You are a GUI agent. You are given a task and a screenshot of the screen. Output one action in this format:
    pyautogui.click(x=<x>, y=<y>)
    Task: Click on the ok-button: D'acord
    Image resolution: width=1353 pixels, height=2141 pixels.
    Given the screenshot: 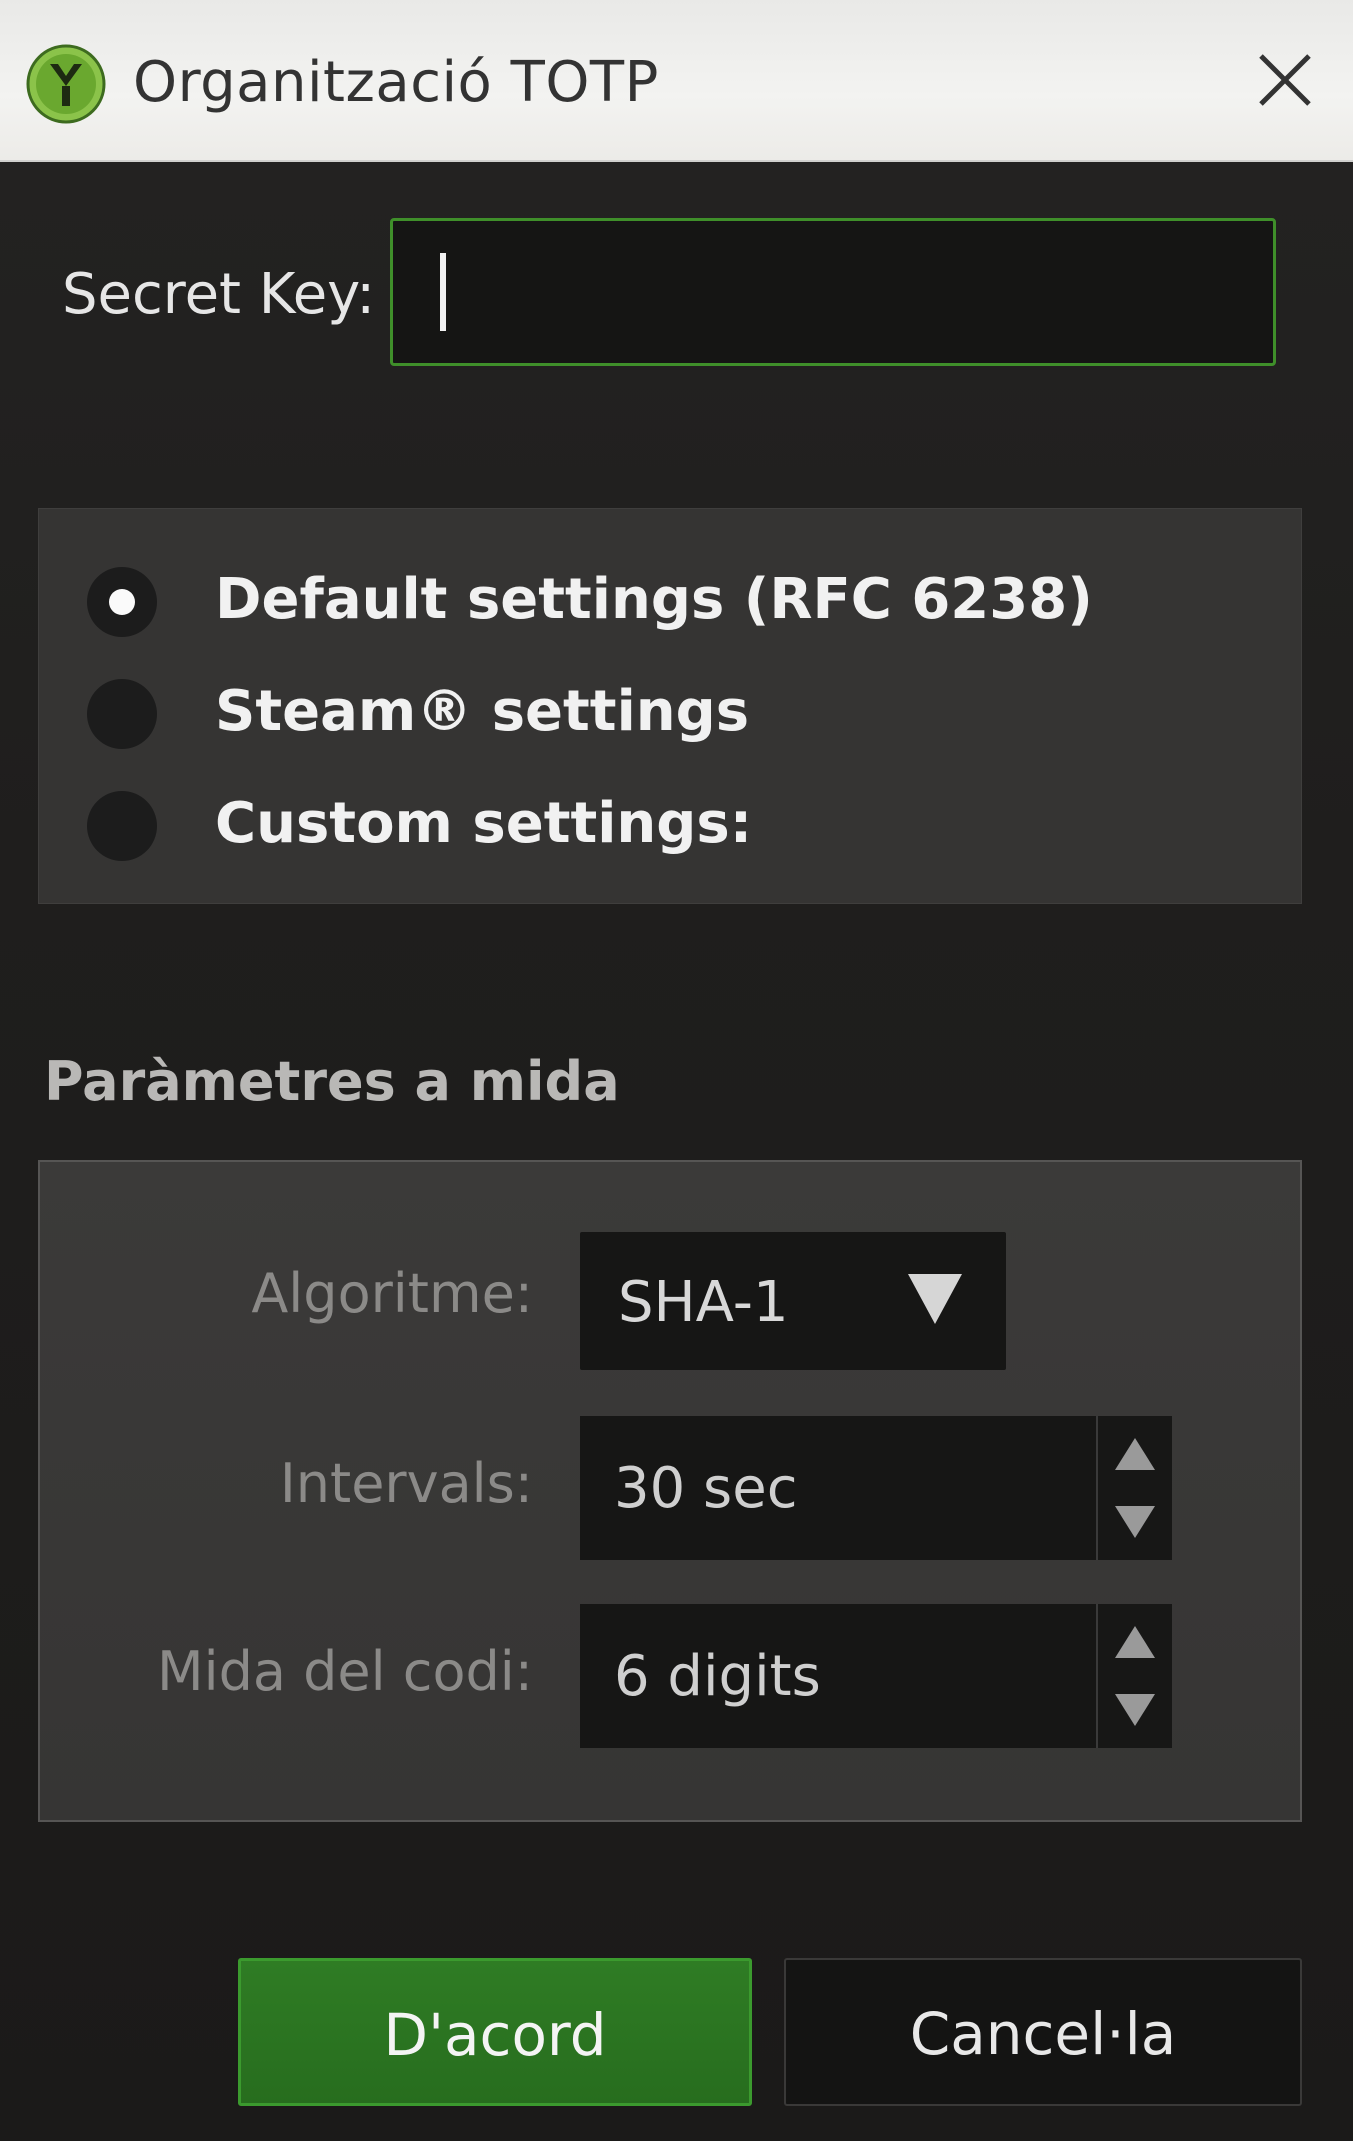 What is the action you would take?
    pyautogui.click(x=495, y=2032)
    